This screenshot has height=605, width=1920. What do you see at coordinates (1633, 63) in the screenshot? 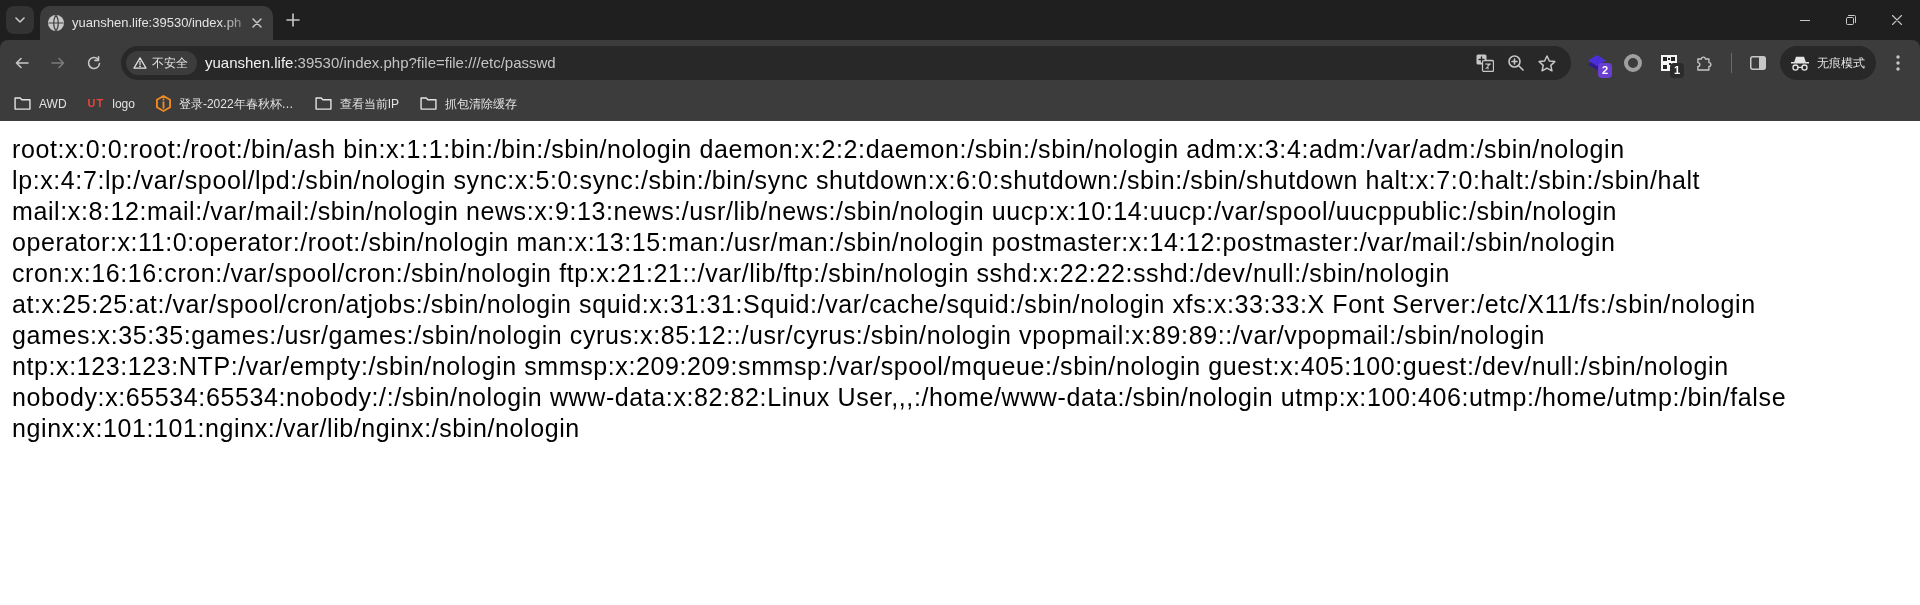
I see `extension-ring-icon` at bounding box center [1633, 63].